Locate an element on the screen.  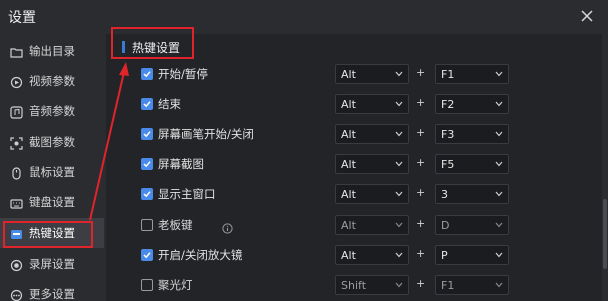
hotkey-label: 老板键 is located at coordinates (175, 225).